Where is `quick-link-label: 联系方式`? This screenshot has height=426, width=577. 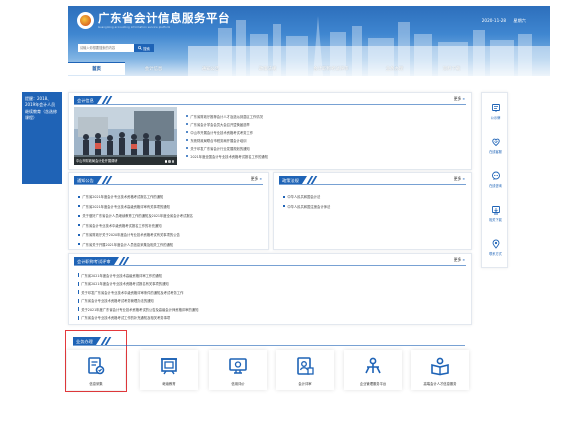 quick-link-label: 联系方式 is located at coordinates (495, 253).